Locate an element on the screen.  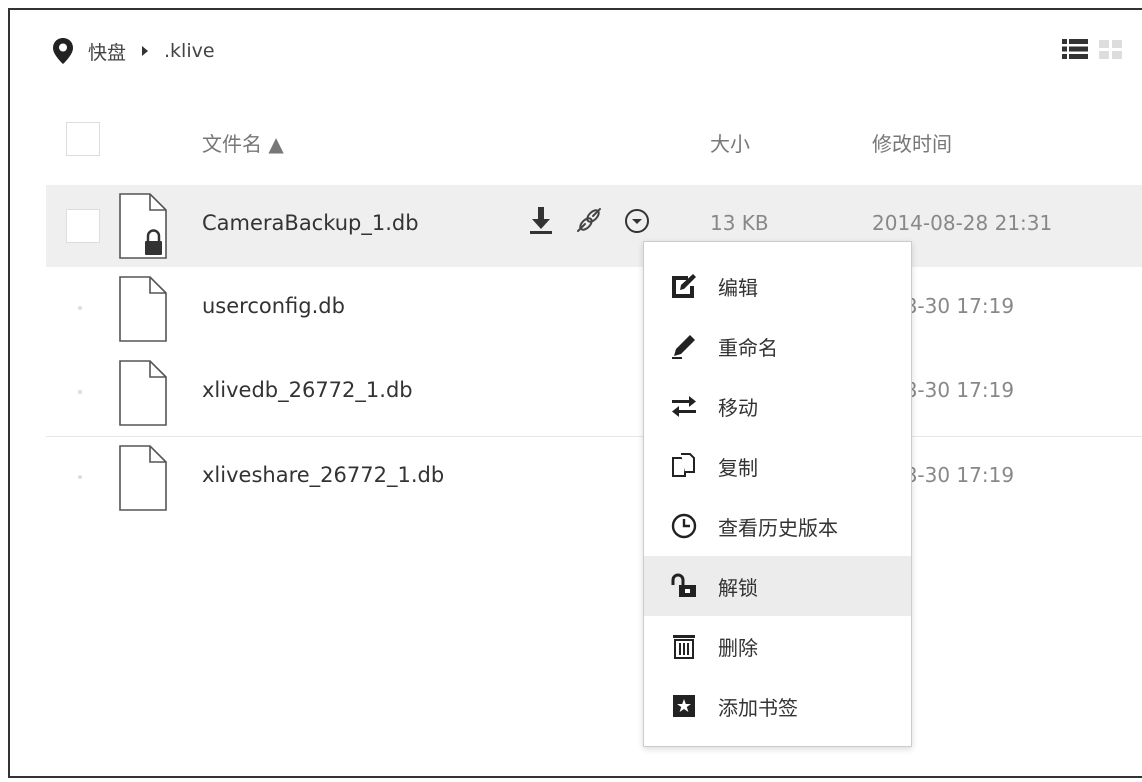
row-actions is located at coordinates (589, 220).